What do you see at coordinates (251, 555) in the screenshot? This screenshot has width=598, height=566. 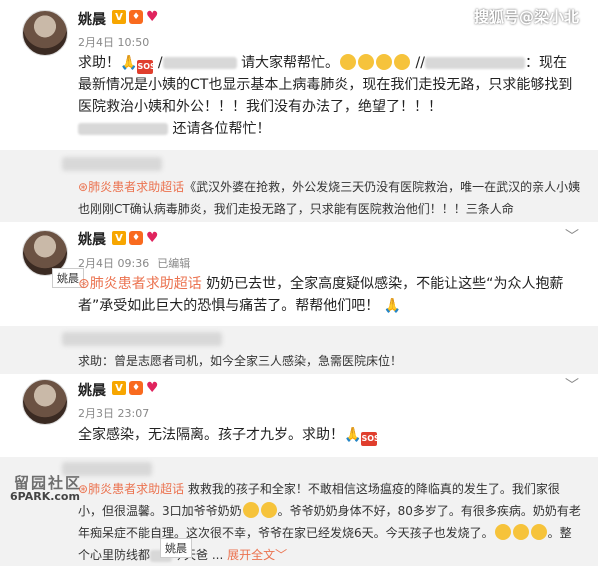 I see `expand-link: 展开全文` at bounding box center [251, 555].